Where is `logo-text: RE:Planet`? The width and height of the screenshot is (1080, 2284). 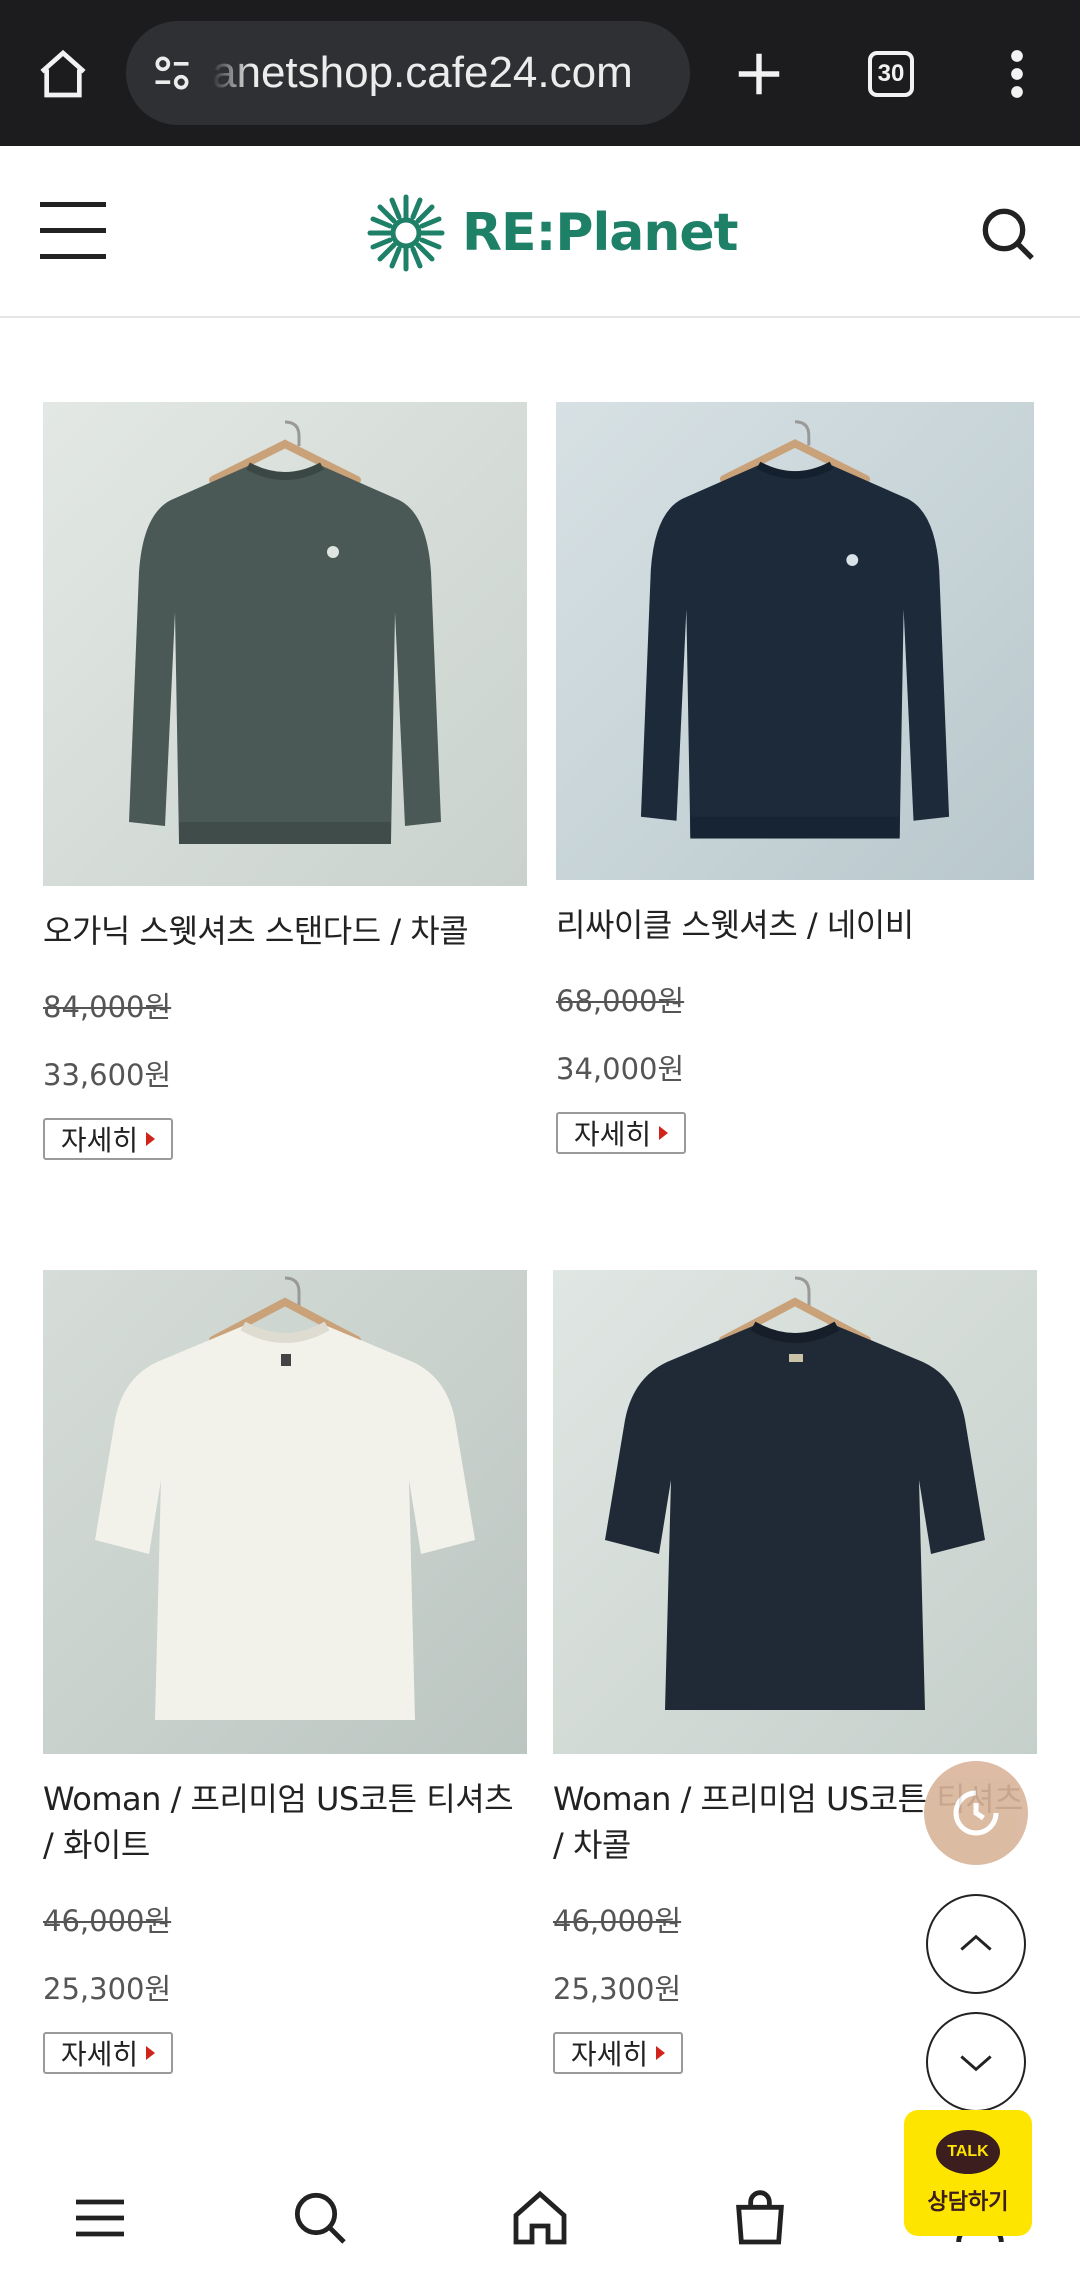 logo-text: RE:Planet is located at coordinates (600, 233).